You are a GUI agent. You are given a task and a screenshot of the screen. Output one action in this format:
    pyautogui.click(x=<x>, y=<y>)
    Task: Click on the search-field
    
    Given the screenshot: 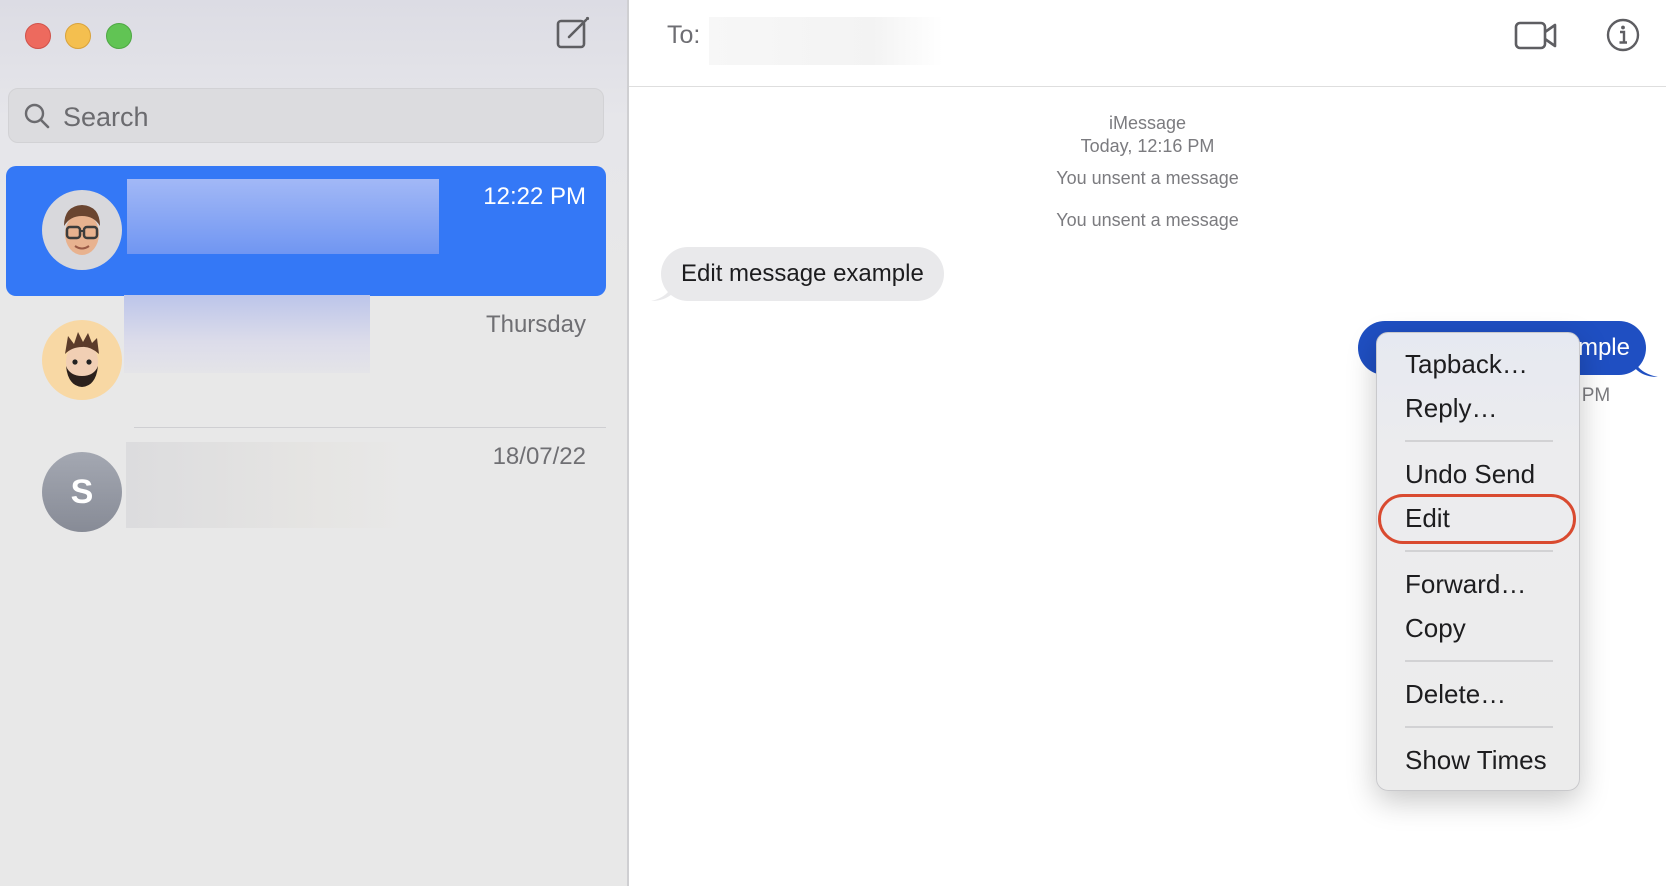 What is the action you would take?
    pyautogui.click(x=306, y=115)
    